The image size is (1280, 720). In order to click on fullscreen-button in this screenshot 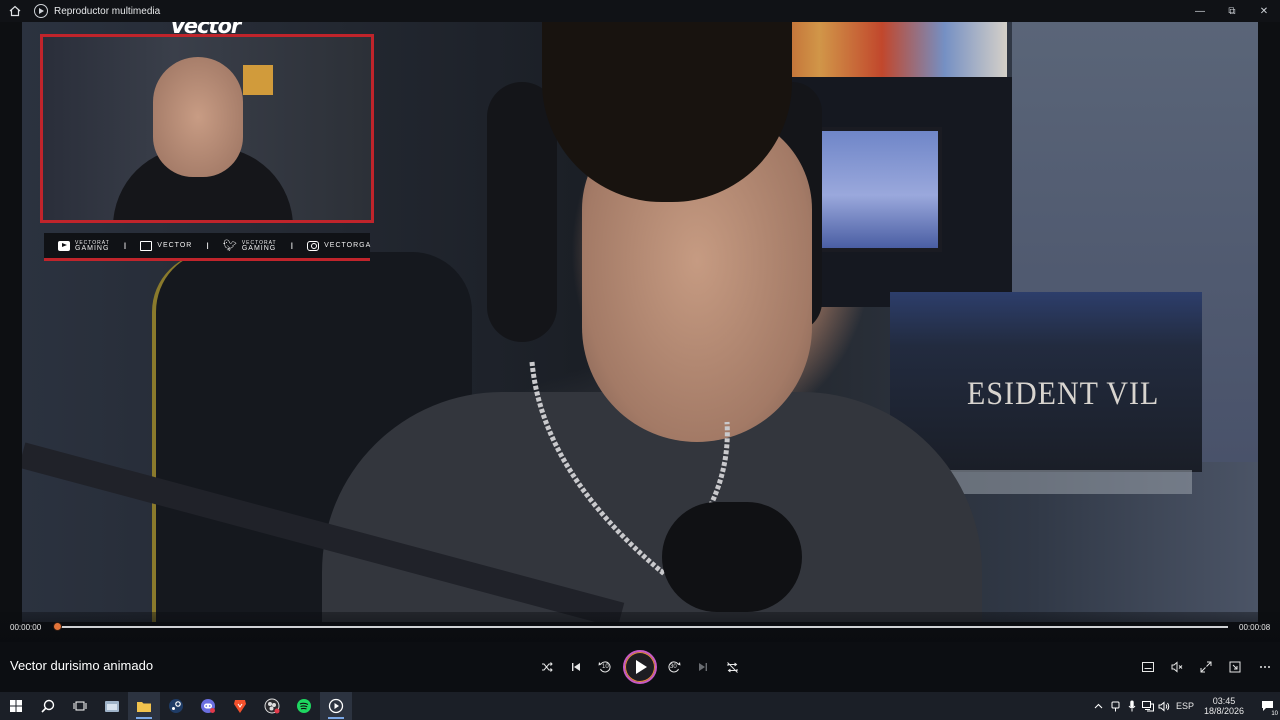, I will do `click(1206, 667)`.